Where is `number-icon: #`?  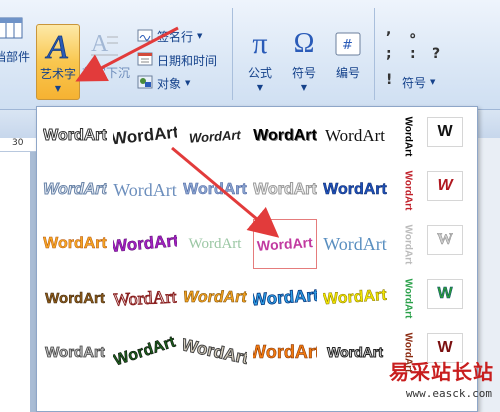 number-icon: # is located at coordinates (348, 44).